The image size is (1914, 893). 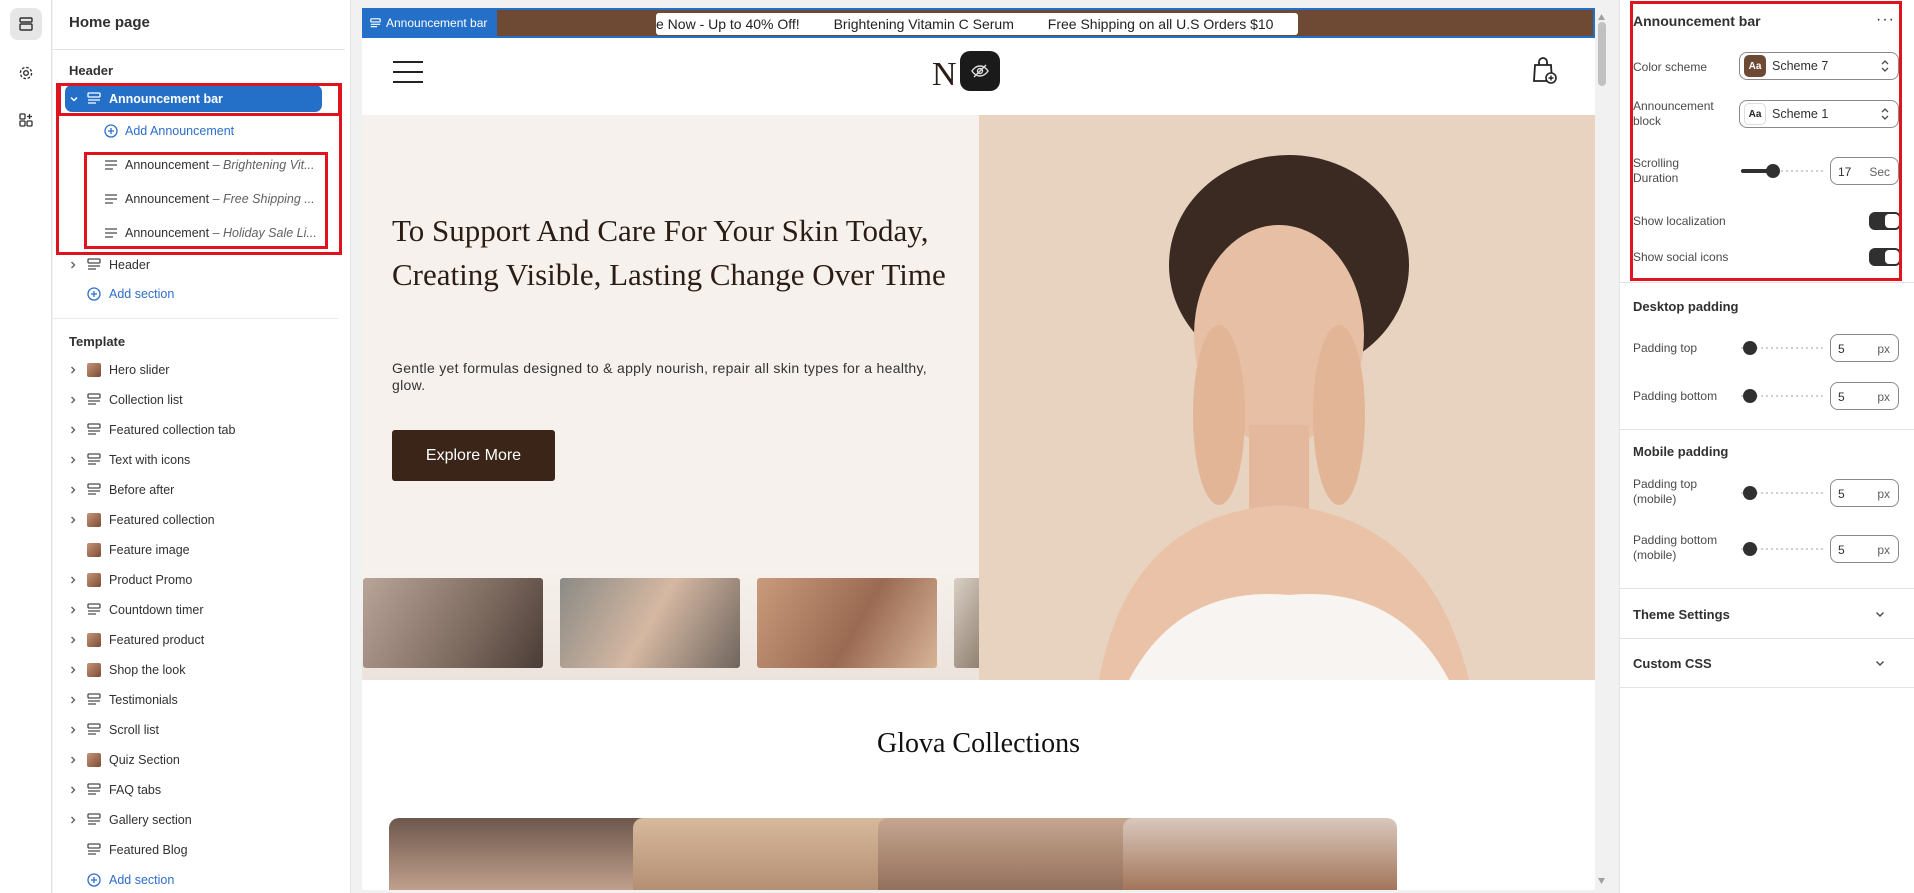 What do you see at coordinates (195, 730) in the screenshot?
I see `section-scroll-list: Scroll list` at bounding box center [195, 730].